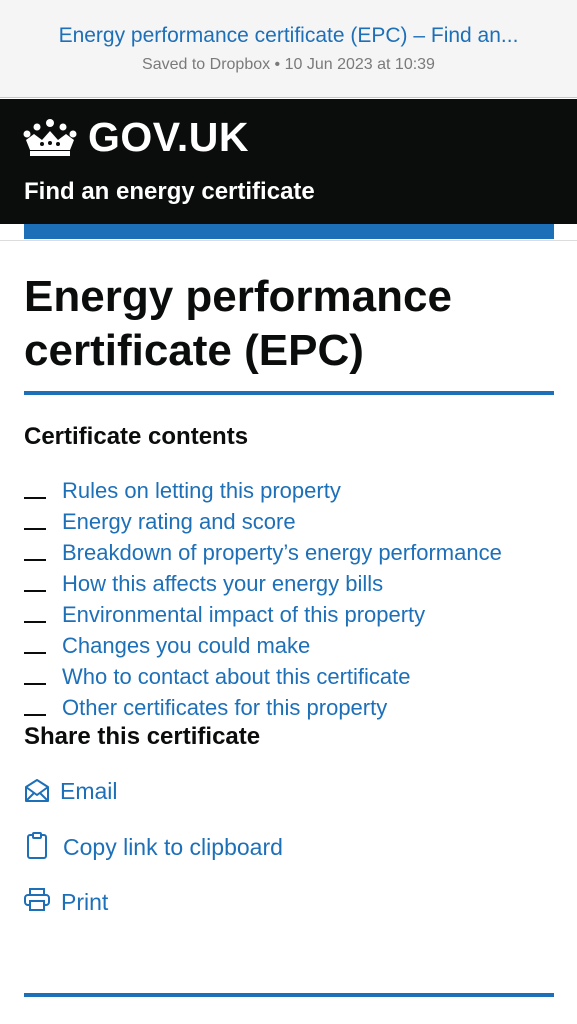 The height and width of the screenshot is (1024, 577). Describe the element at coordinates (169, 192) in the screenshot. I see `service-name-link: Find an energy certificate` at that location.